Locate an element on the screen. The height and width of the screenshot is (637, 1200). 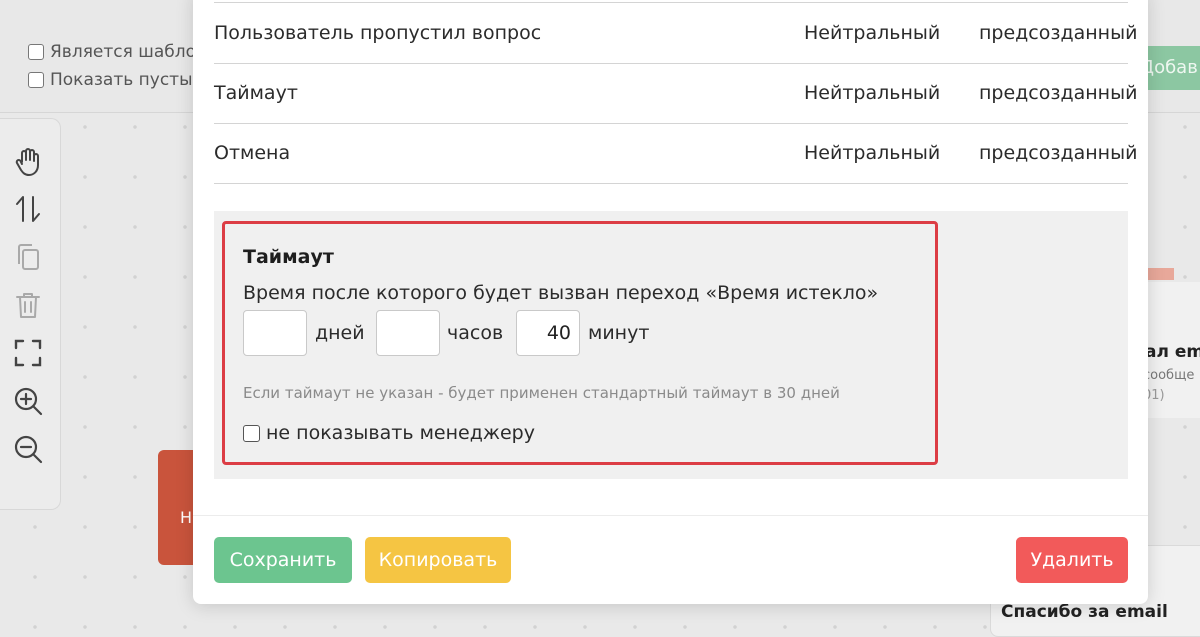
copy-icon is located at coordinates (28, 257).